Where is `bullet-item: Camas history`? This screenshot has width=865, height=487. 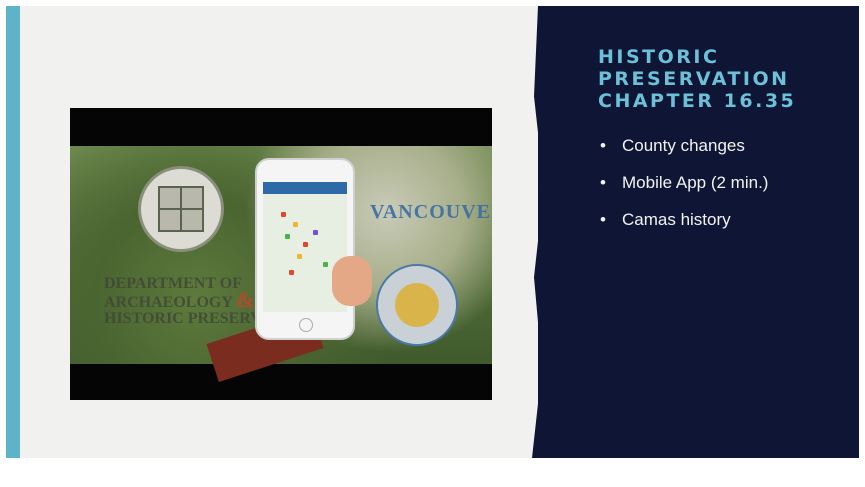
bullet-item: Camas history is located at coordinates (683, 220).